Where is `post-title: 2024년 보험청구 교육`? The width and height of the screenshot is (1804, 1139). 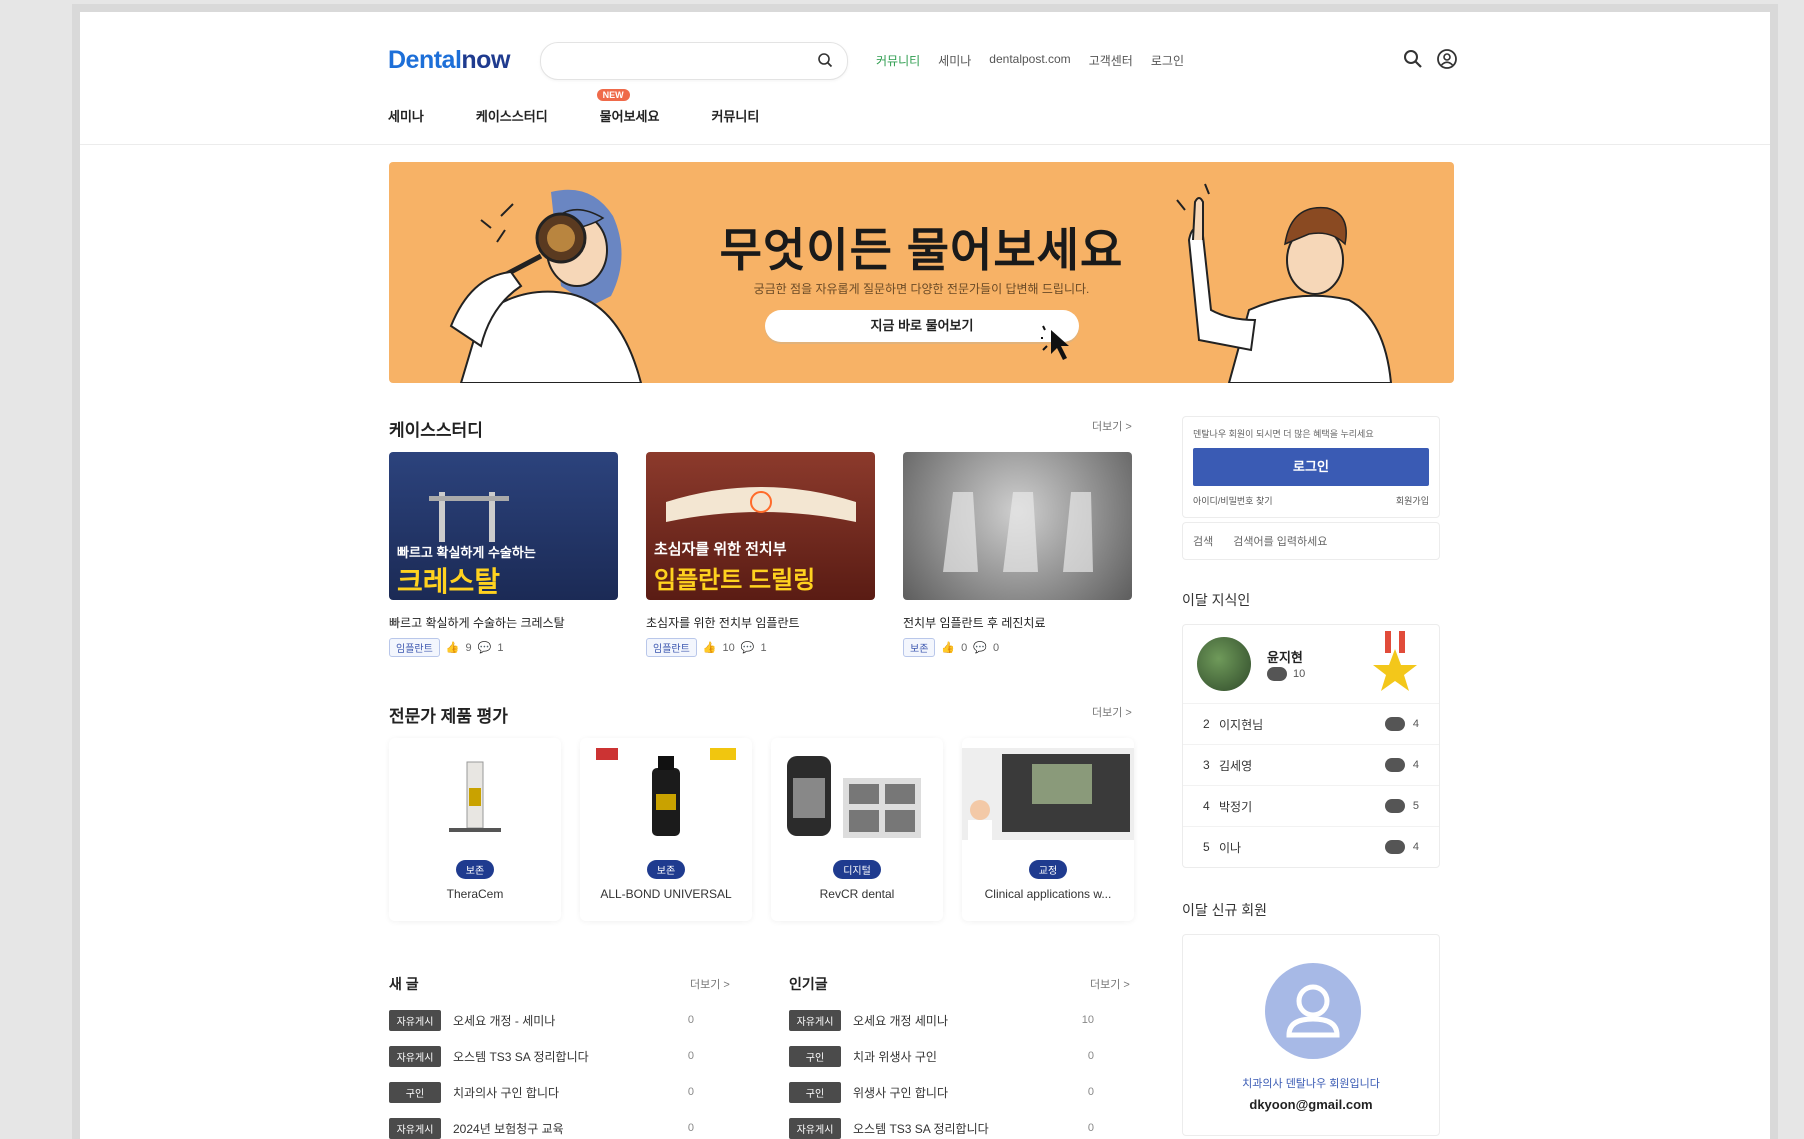 post-title: 2024년 보험청구 교육 is located at coordinates (508, 1128).